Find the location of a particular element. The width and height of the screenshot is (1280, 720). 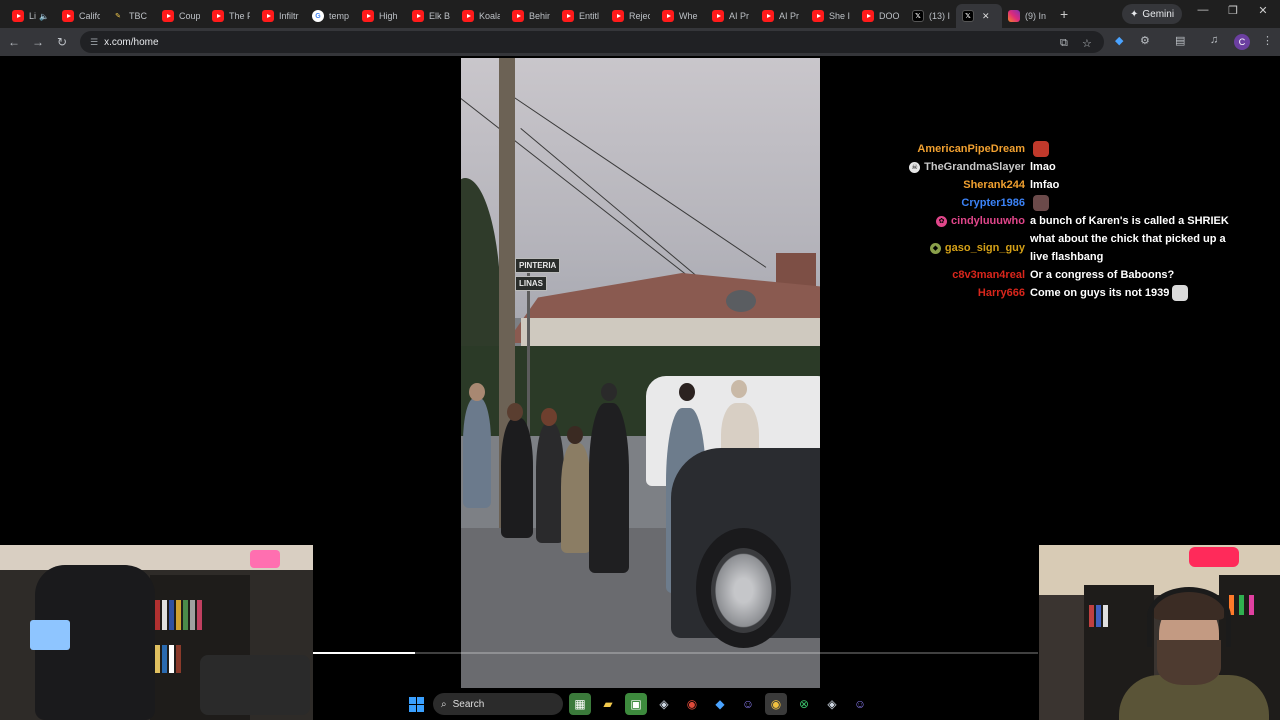

chat-username: c8v3man4real is located at coordinates (988, 275).